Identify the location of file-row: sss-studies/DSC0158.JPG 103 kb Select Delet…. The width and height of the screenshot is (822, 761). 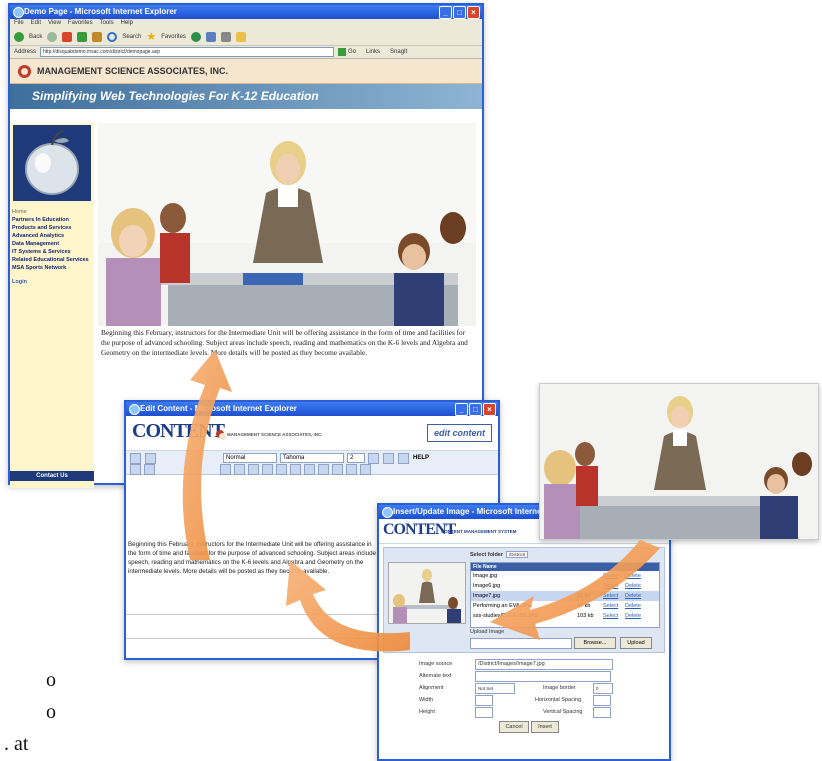
(565, 616).